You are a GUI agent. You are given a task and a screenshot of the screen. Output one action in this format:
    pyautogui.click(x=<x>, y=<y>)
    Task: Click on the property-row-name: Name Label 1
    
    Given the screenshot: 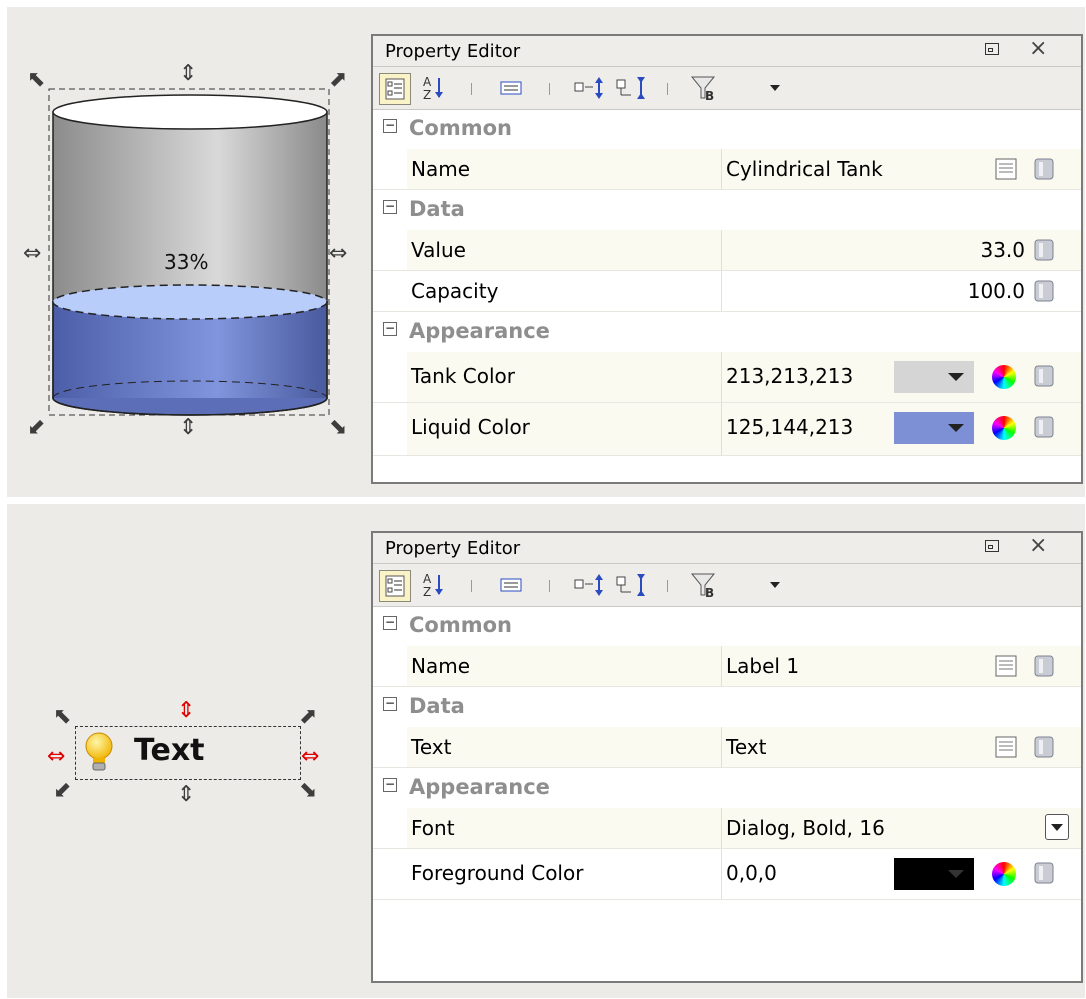 What is the action you would take?
    pyautogui.click(x=727, y=666)
    